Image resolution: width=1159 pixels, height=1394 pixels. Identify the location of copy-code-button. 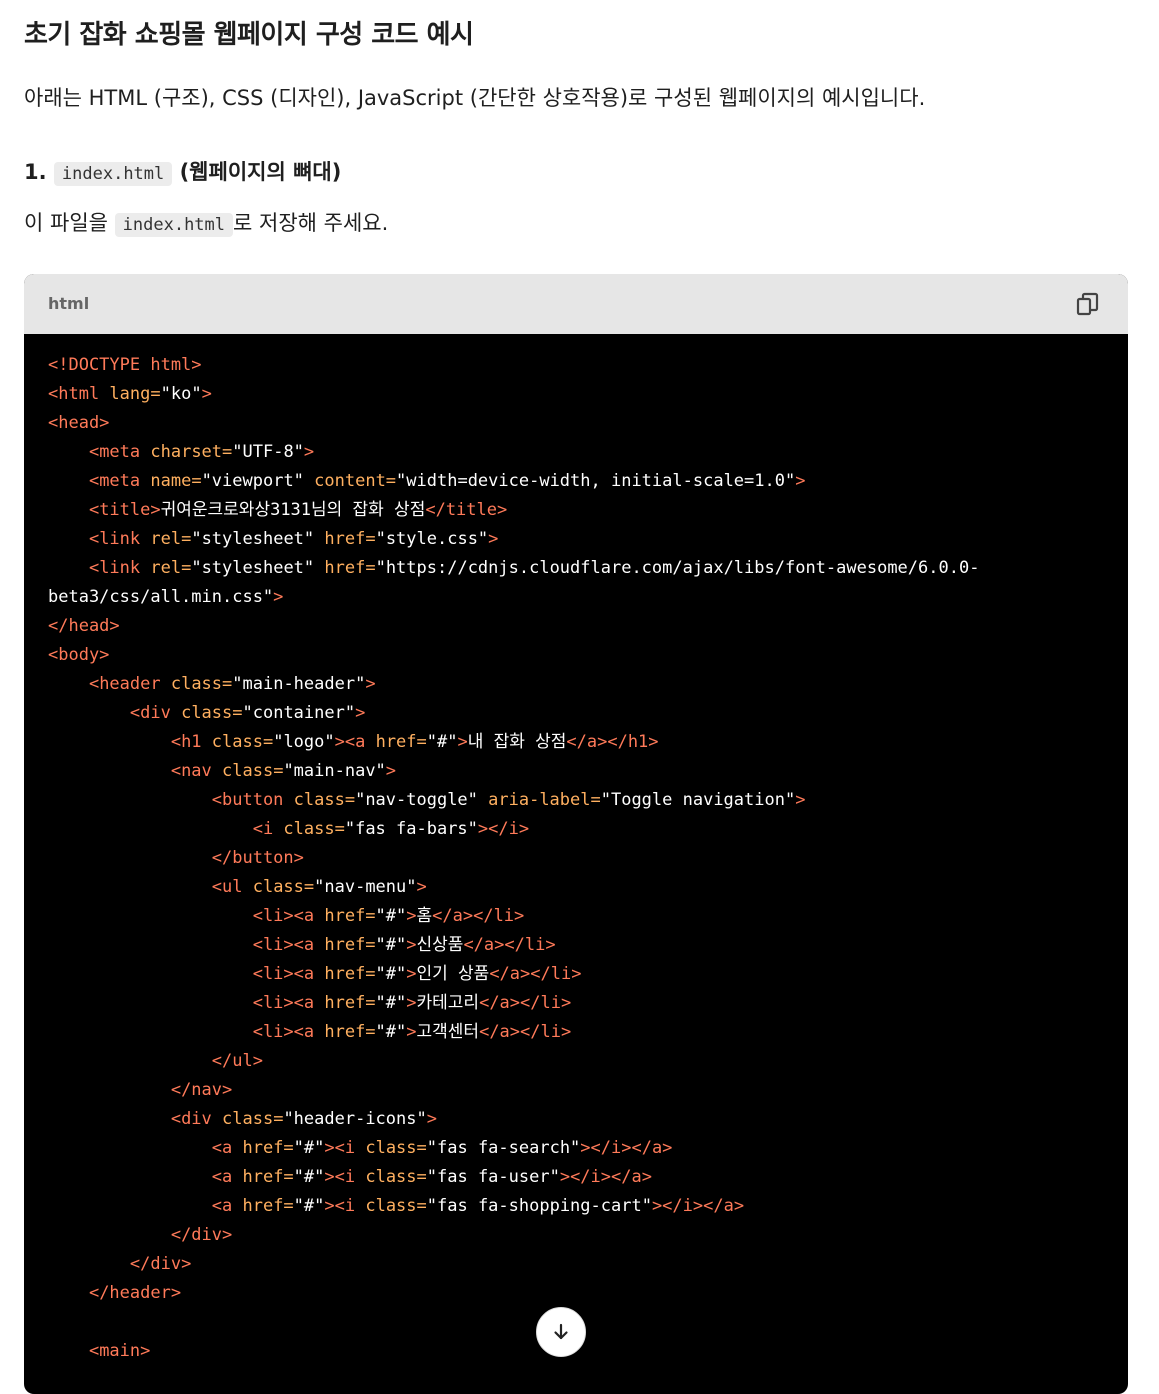
(1088, 304).